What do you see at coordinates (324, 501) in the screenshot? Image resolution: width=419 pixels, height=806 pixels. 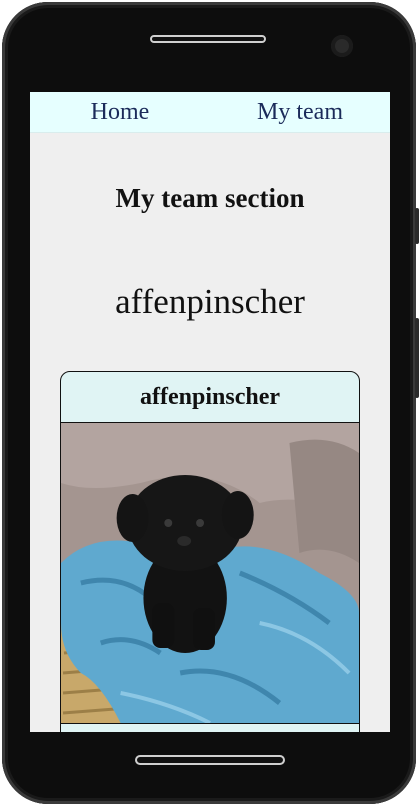 I see `couch-arm-shape` at bounding box center [324, 501].